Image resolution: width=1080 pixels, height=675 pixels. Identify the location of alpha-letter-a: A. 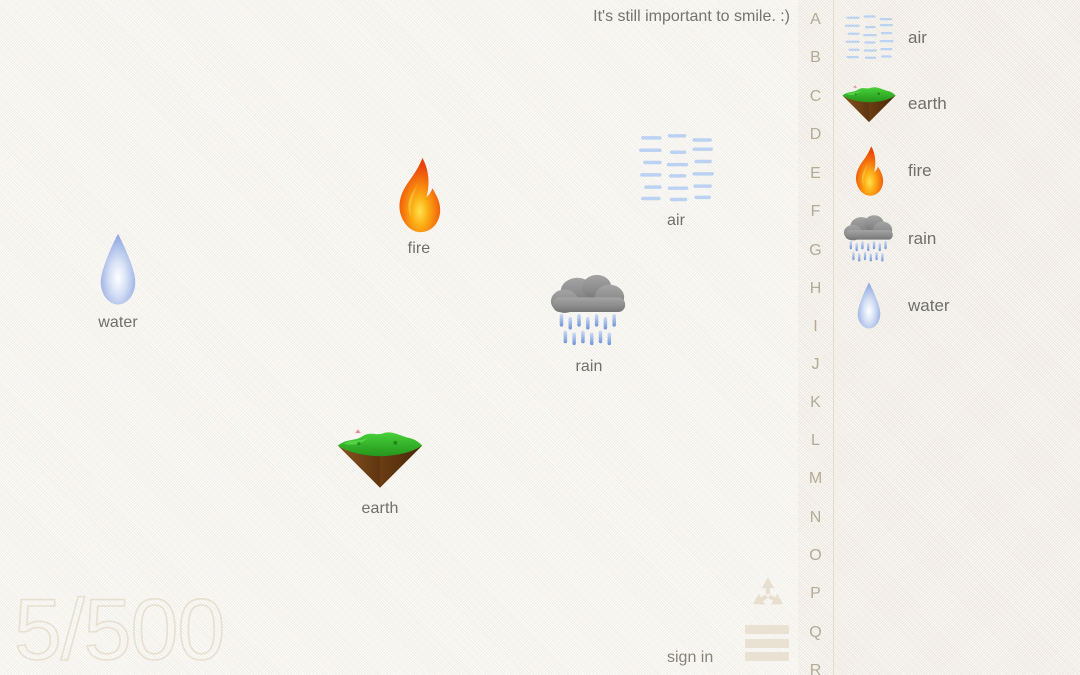
(815, 20).